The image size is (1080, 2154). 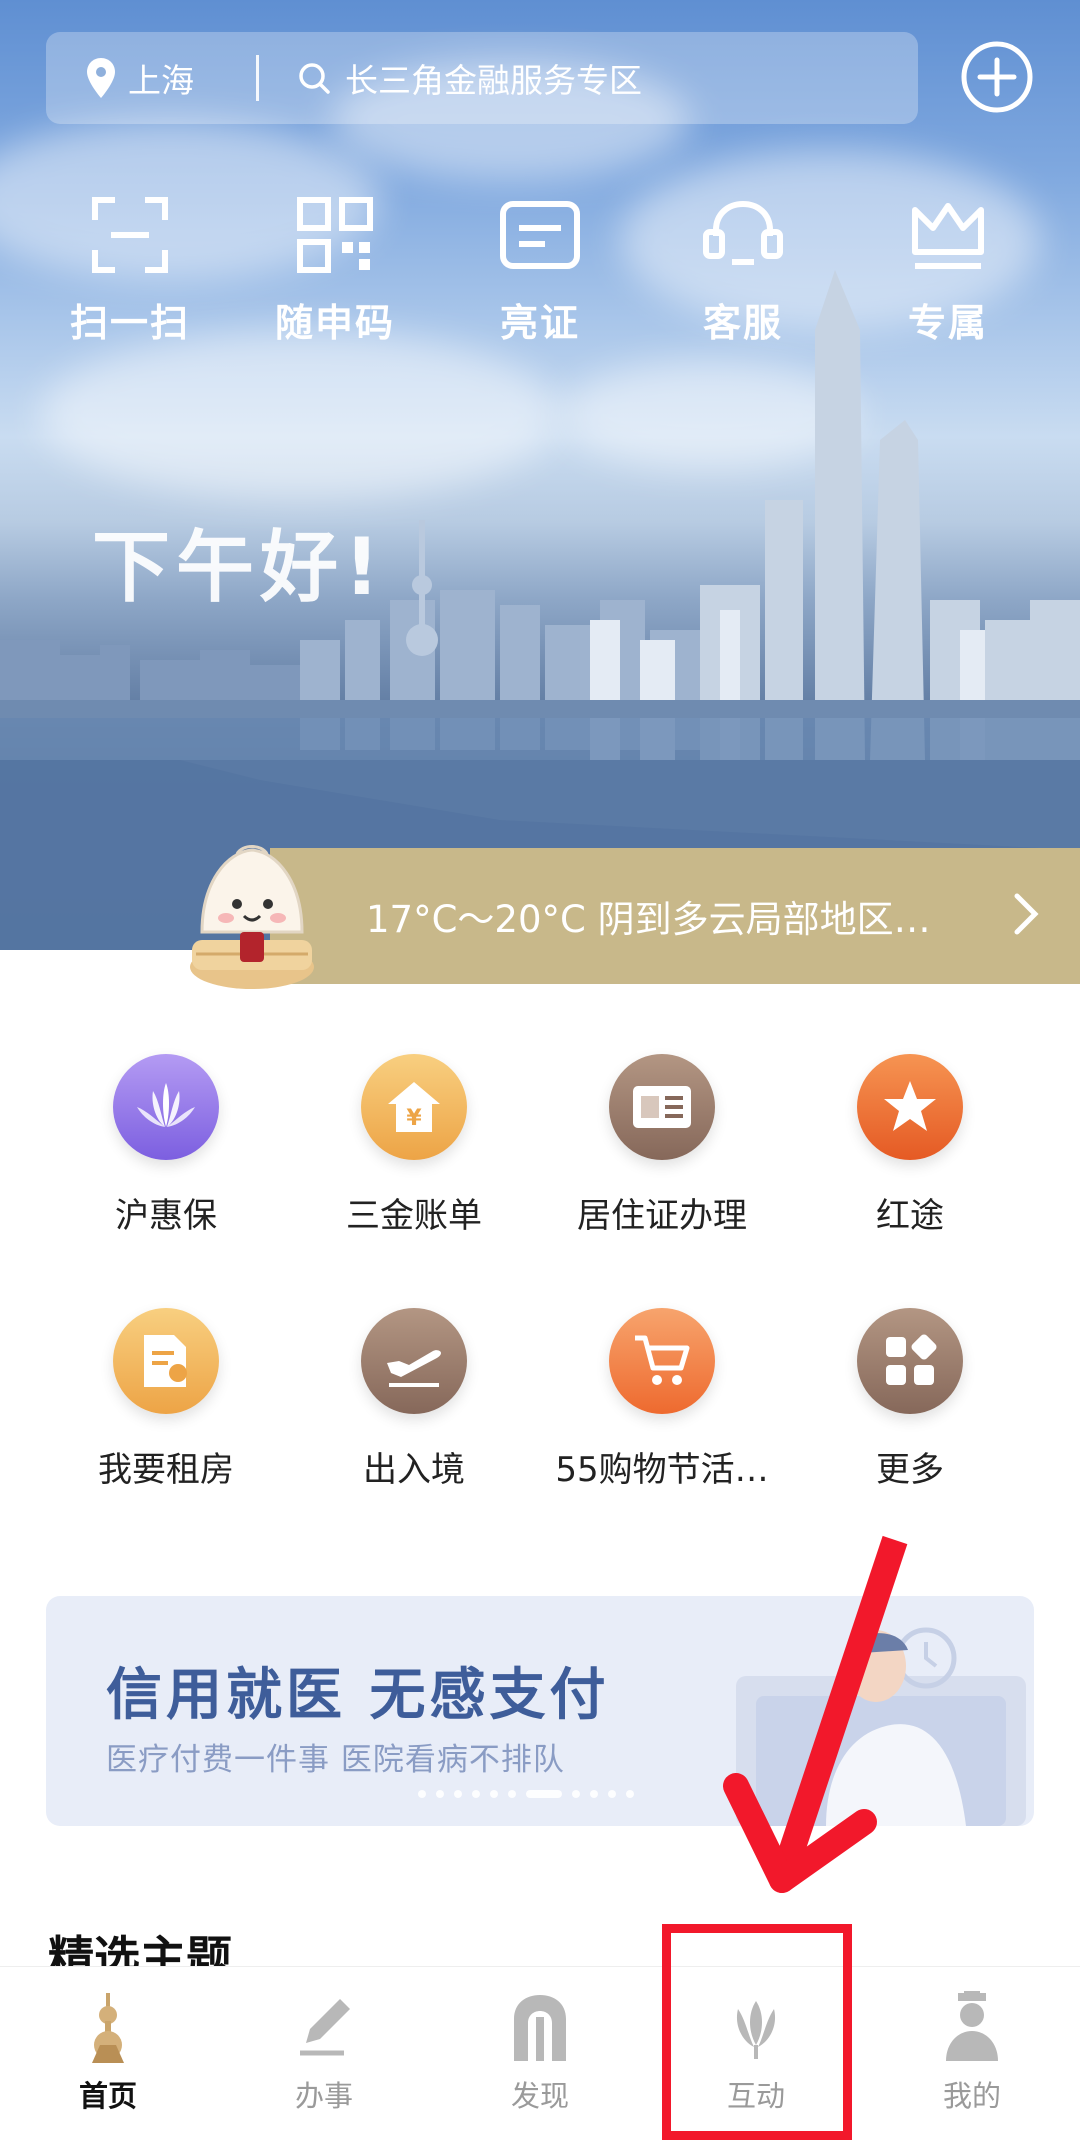 What do you see at coordinates (948, 271) in the screenshot?
I see `quick-action-exclusive: 专属` at bounding box center [948, 271].